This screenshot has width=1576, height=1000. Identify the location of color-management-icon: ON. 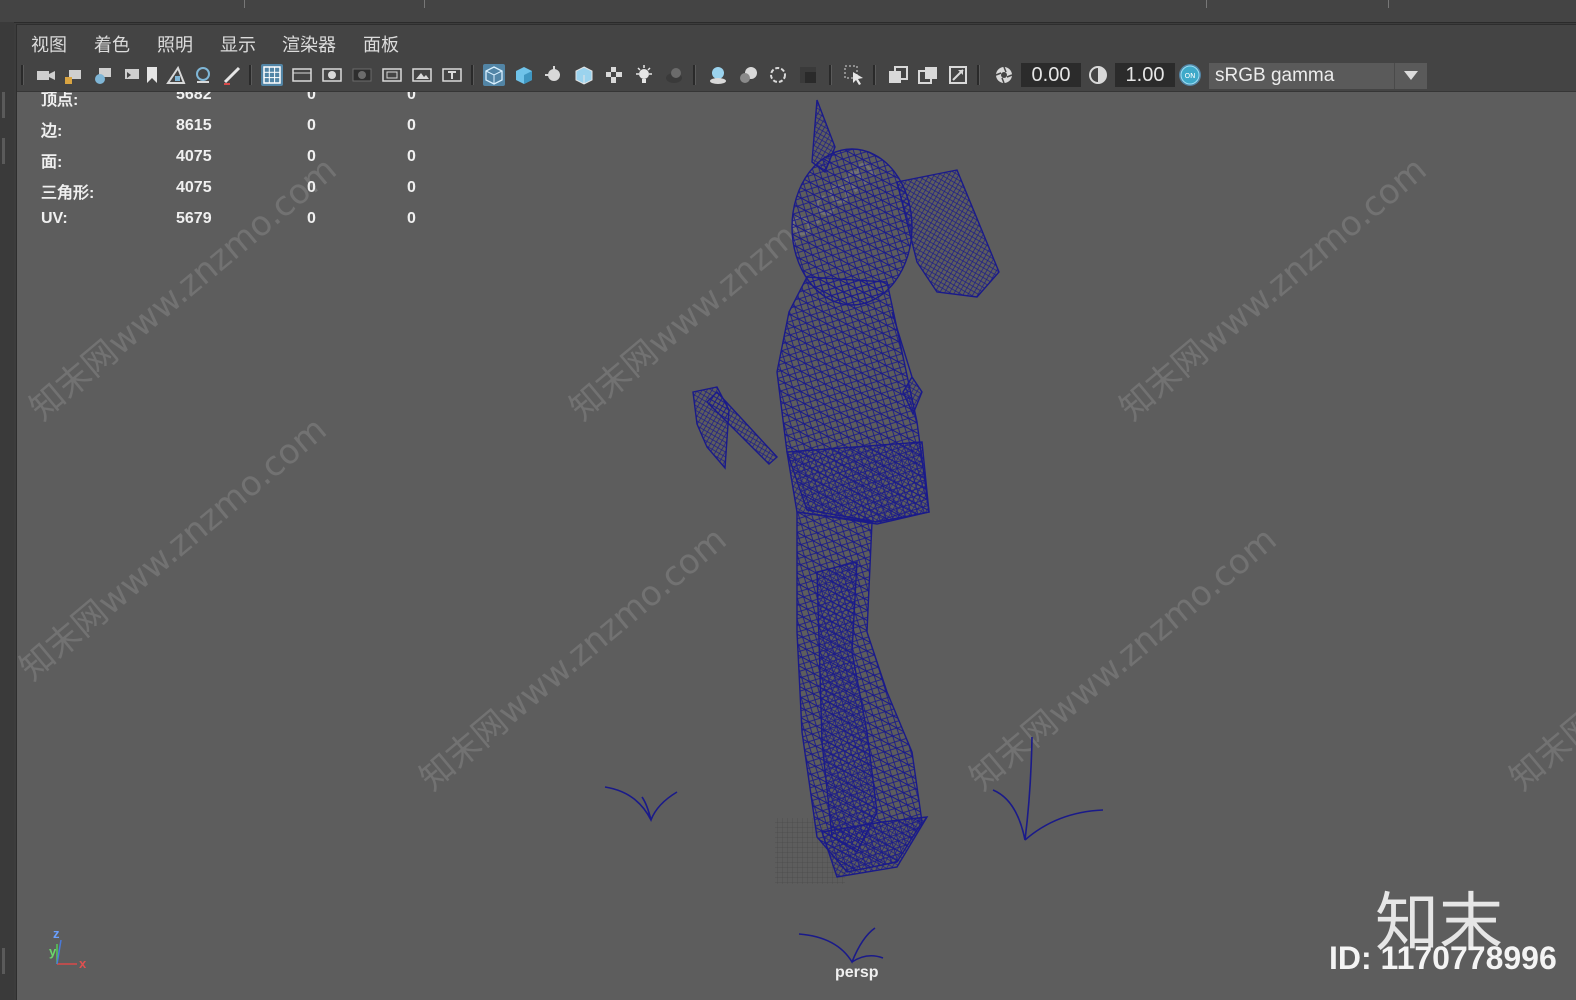
(1190, 75).